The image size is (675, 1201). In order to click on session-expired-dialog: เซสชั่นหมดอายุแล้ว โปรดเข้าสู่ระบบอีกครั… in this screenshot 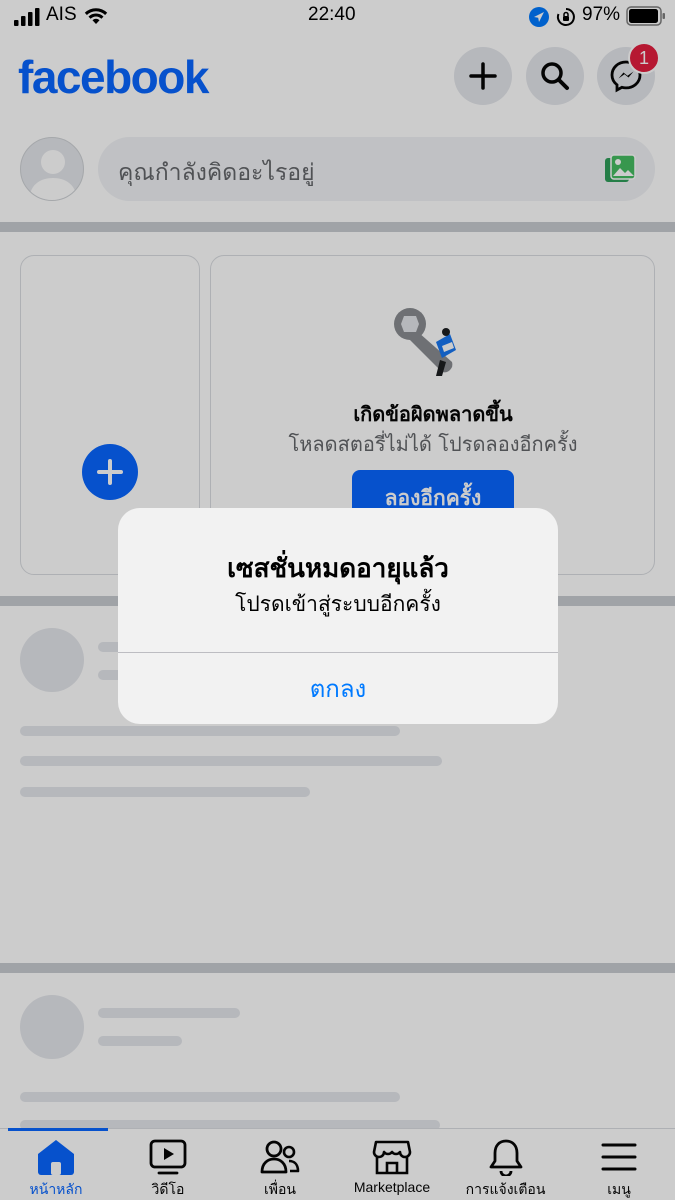, I will do `click(338, 616)`.